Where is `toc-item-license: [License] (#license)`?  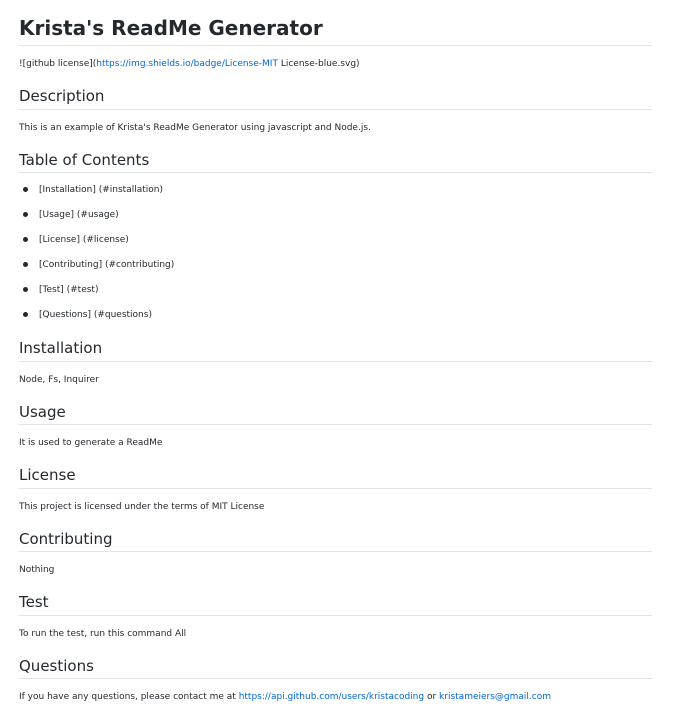
toc-item-license: [License] (#license) is located at coordinates (84, 240).